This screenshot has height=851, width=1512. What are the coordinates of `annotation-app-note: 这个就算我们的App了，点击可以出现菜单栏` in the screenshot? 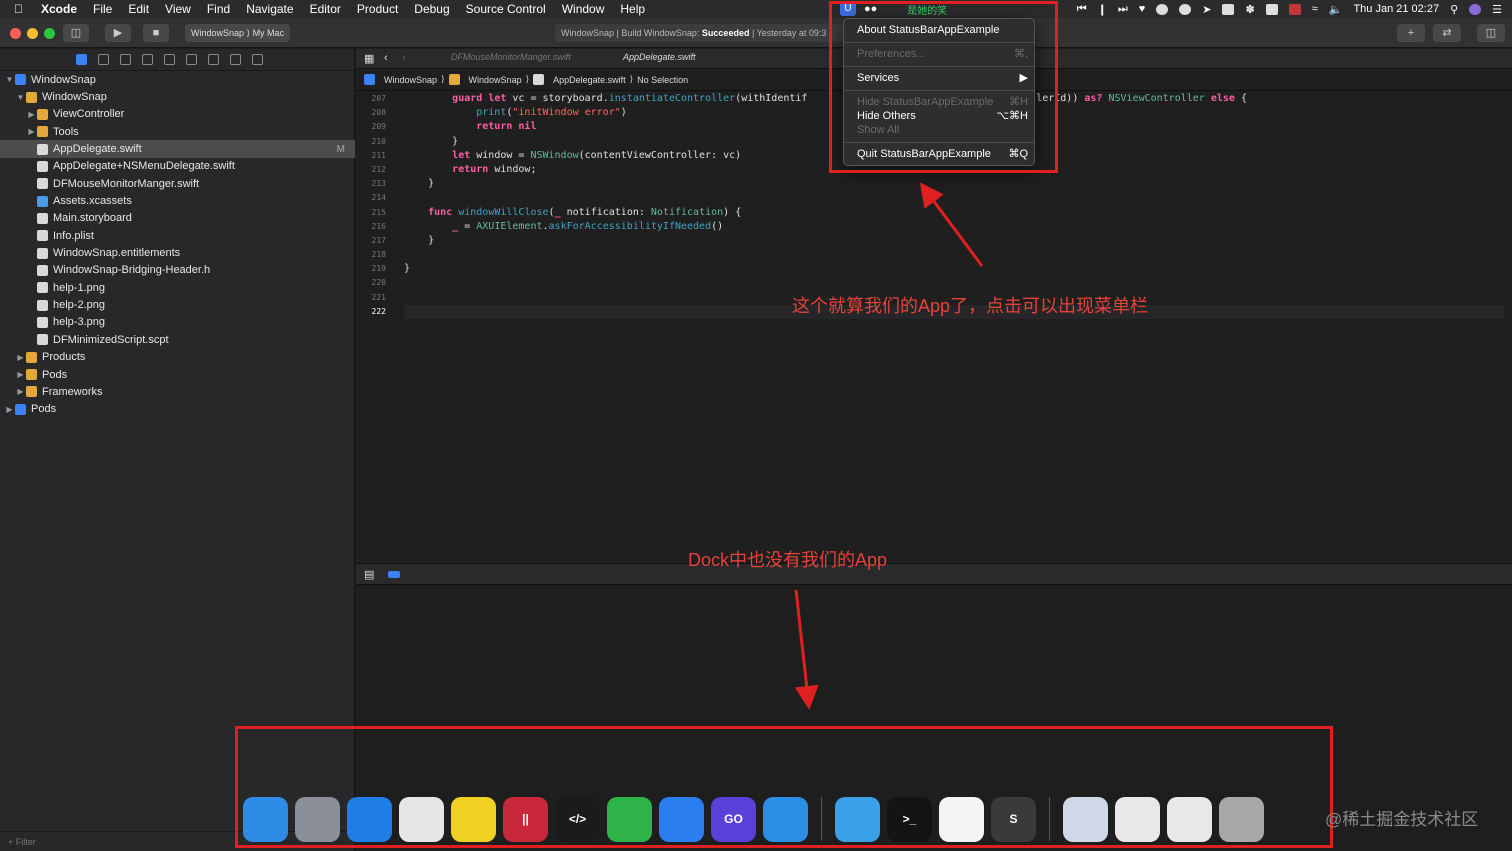 It's located at (970, 306).